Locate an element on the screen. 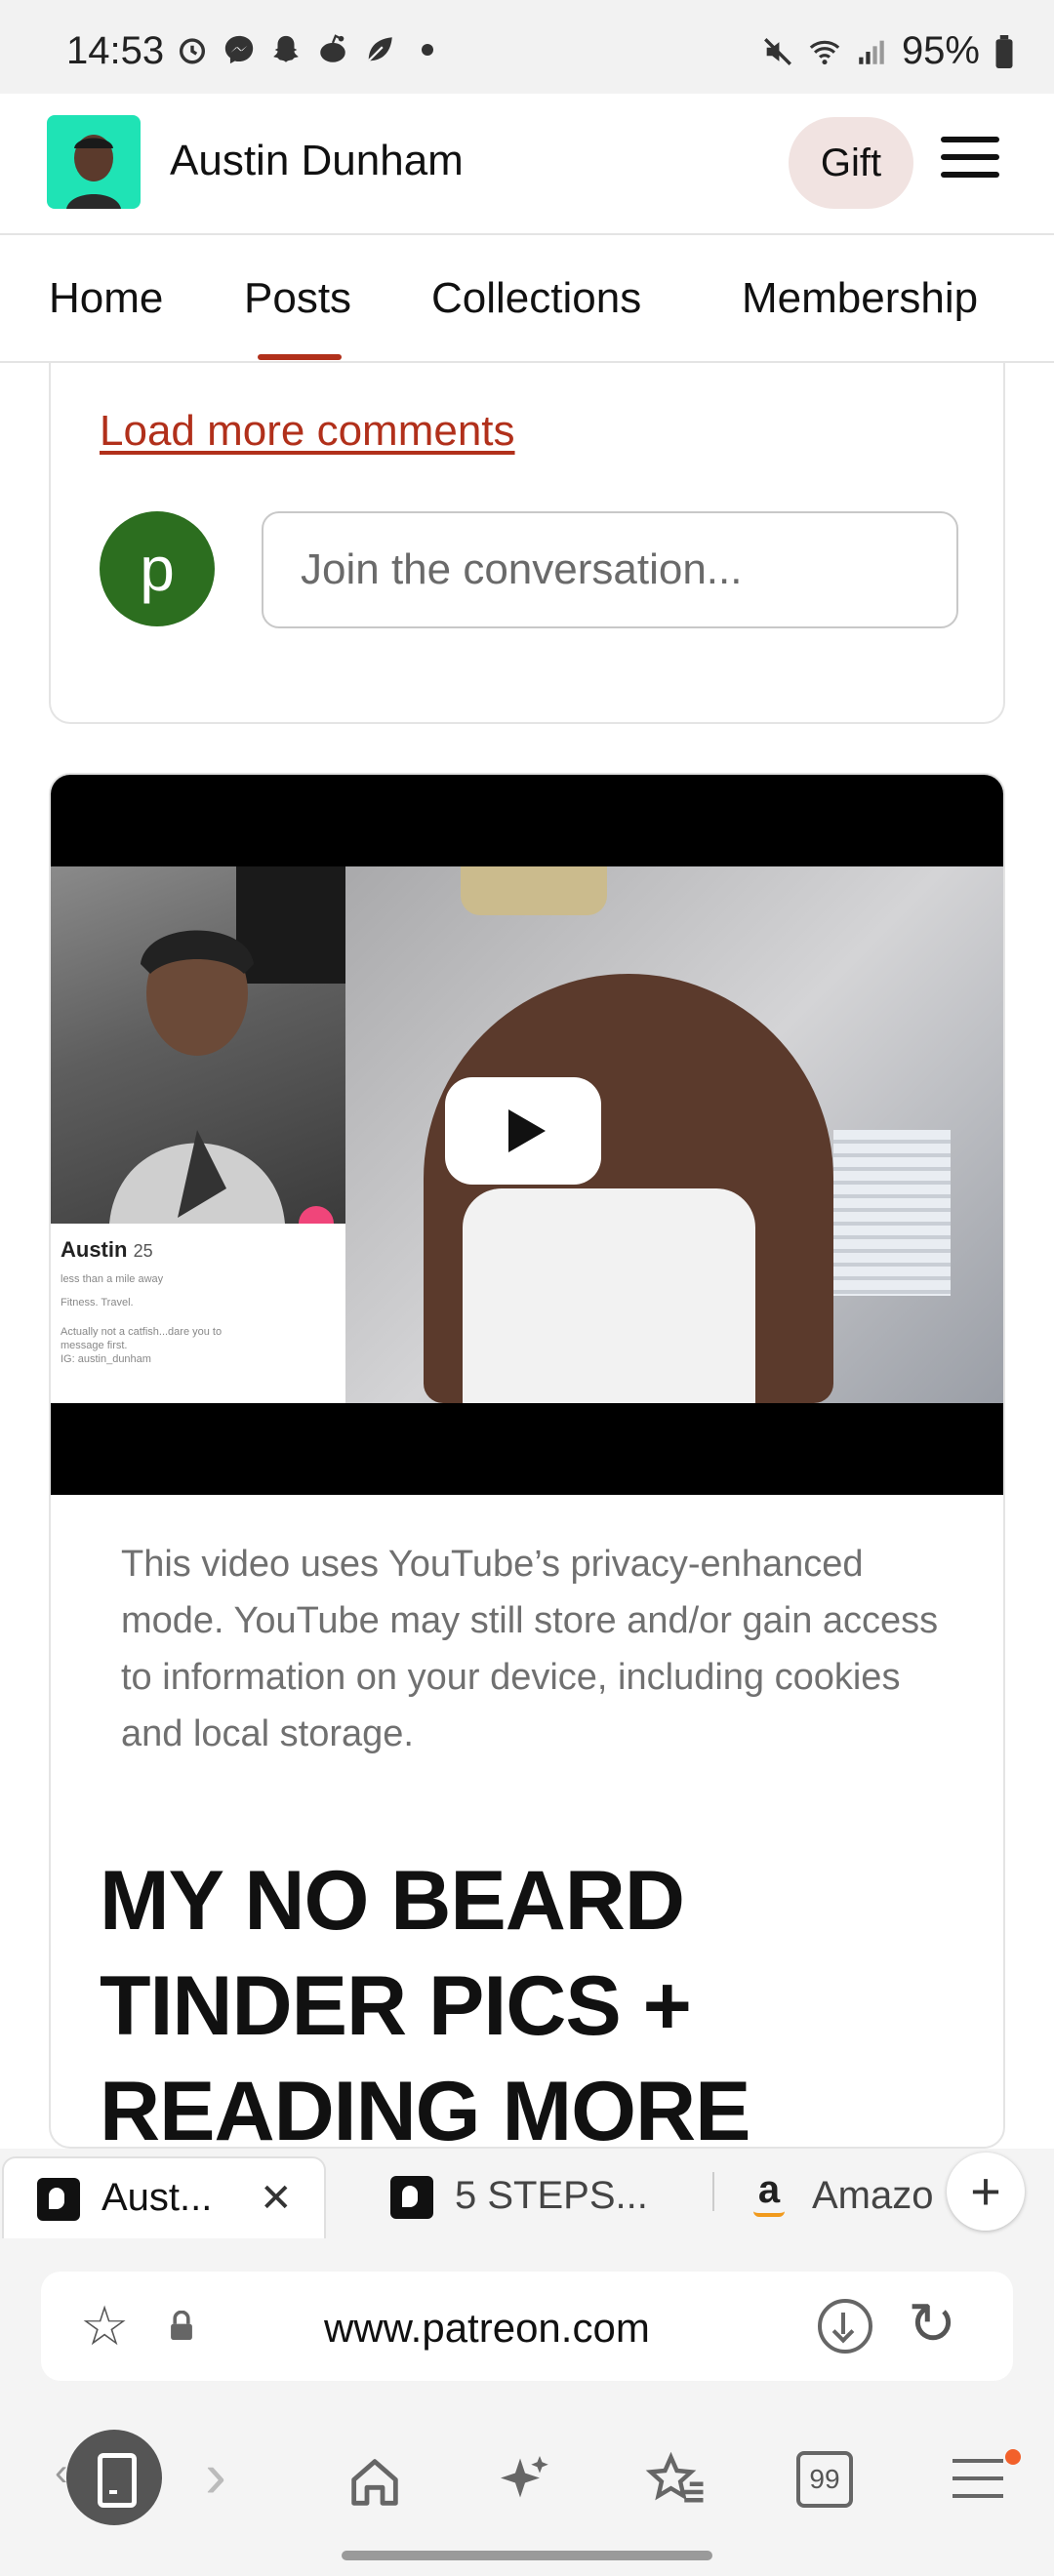 The width and height of the screenshot is (1054, 2576). creator-tabs: Home Posts Collections Membership is located at coordinates (527, 299).